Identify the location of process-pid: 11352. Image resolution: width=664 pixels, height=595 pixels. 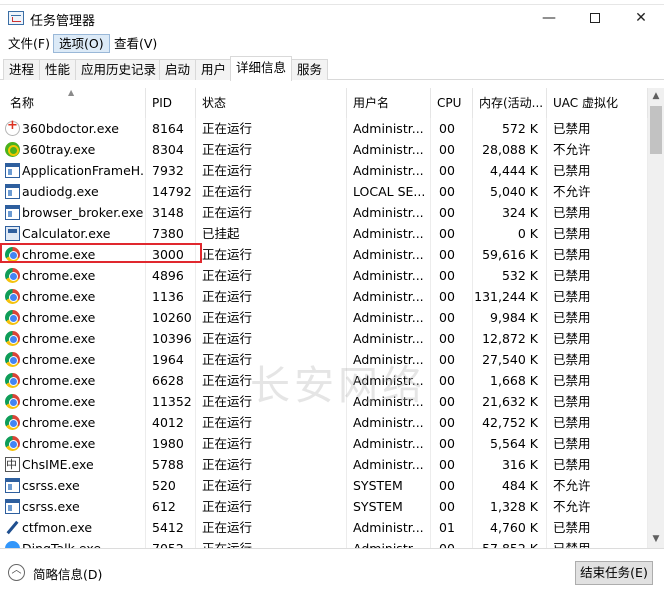
(171, 401).